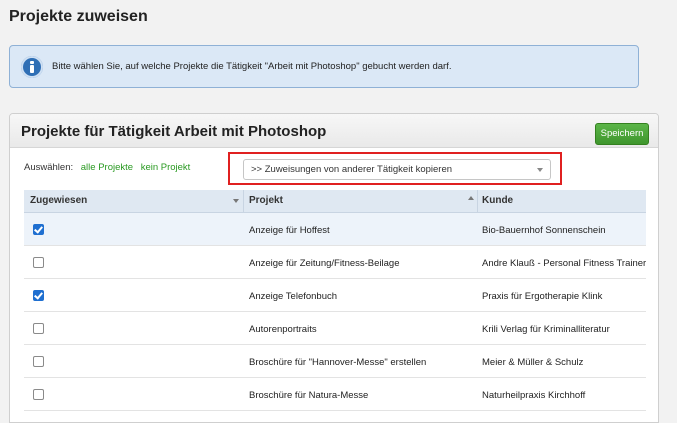  I want to click on customer-cell: Praxis für Ergotherapie Klink, so click(542, 296).